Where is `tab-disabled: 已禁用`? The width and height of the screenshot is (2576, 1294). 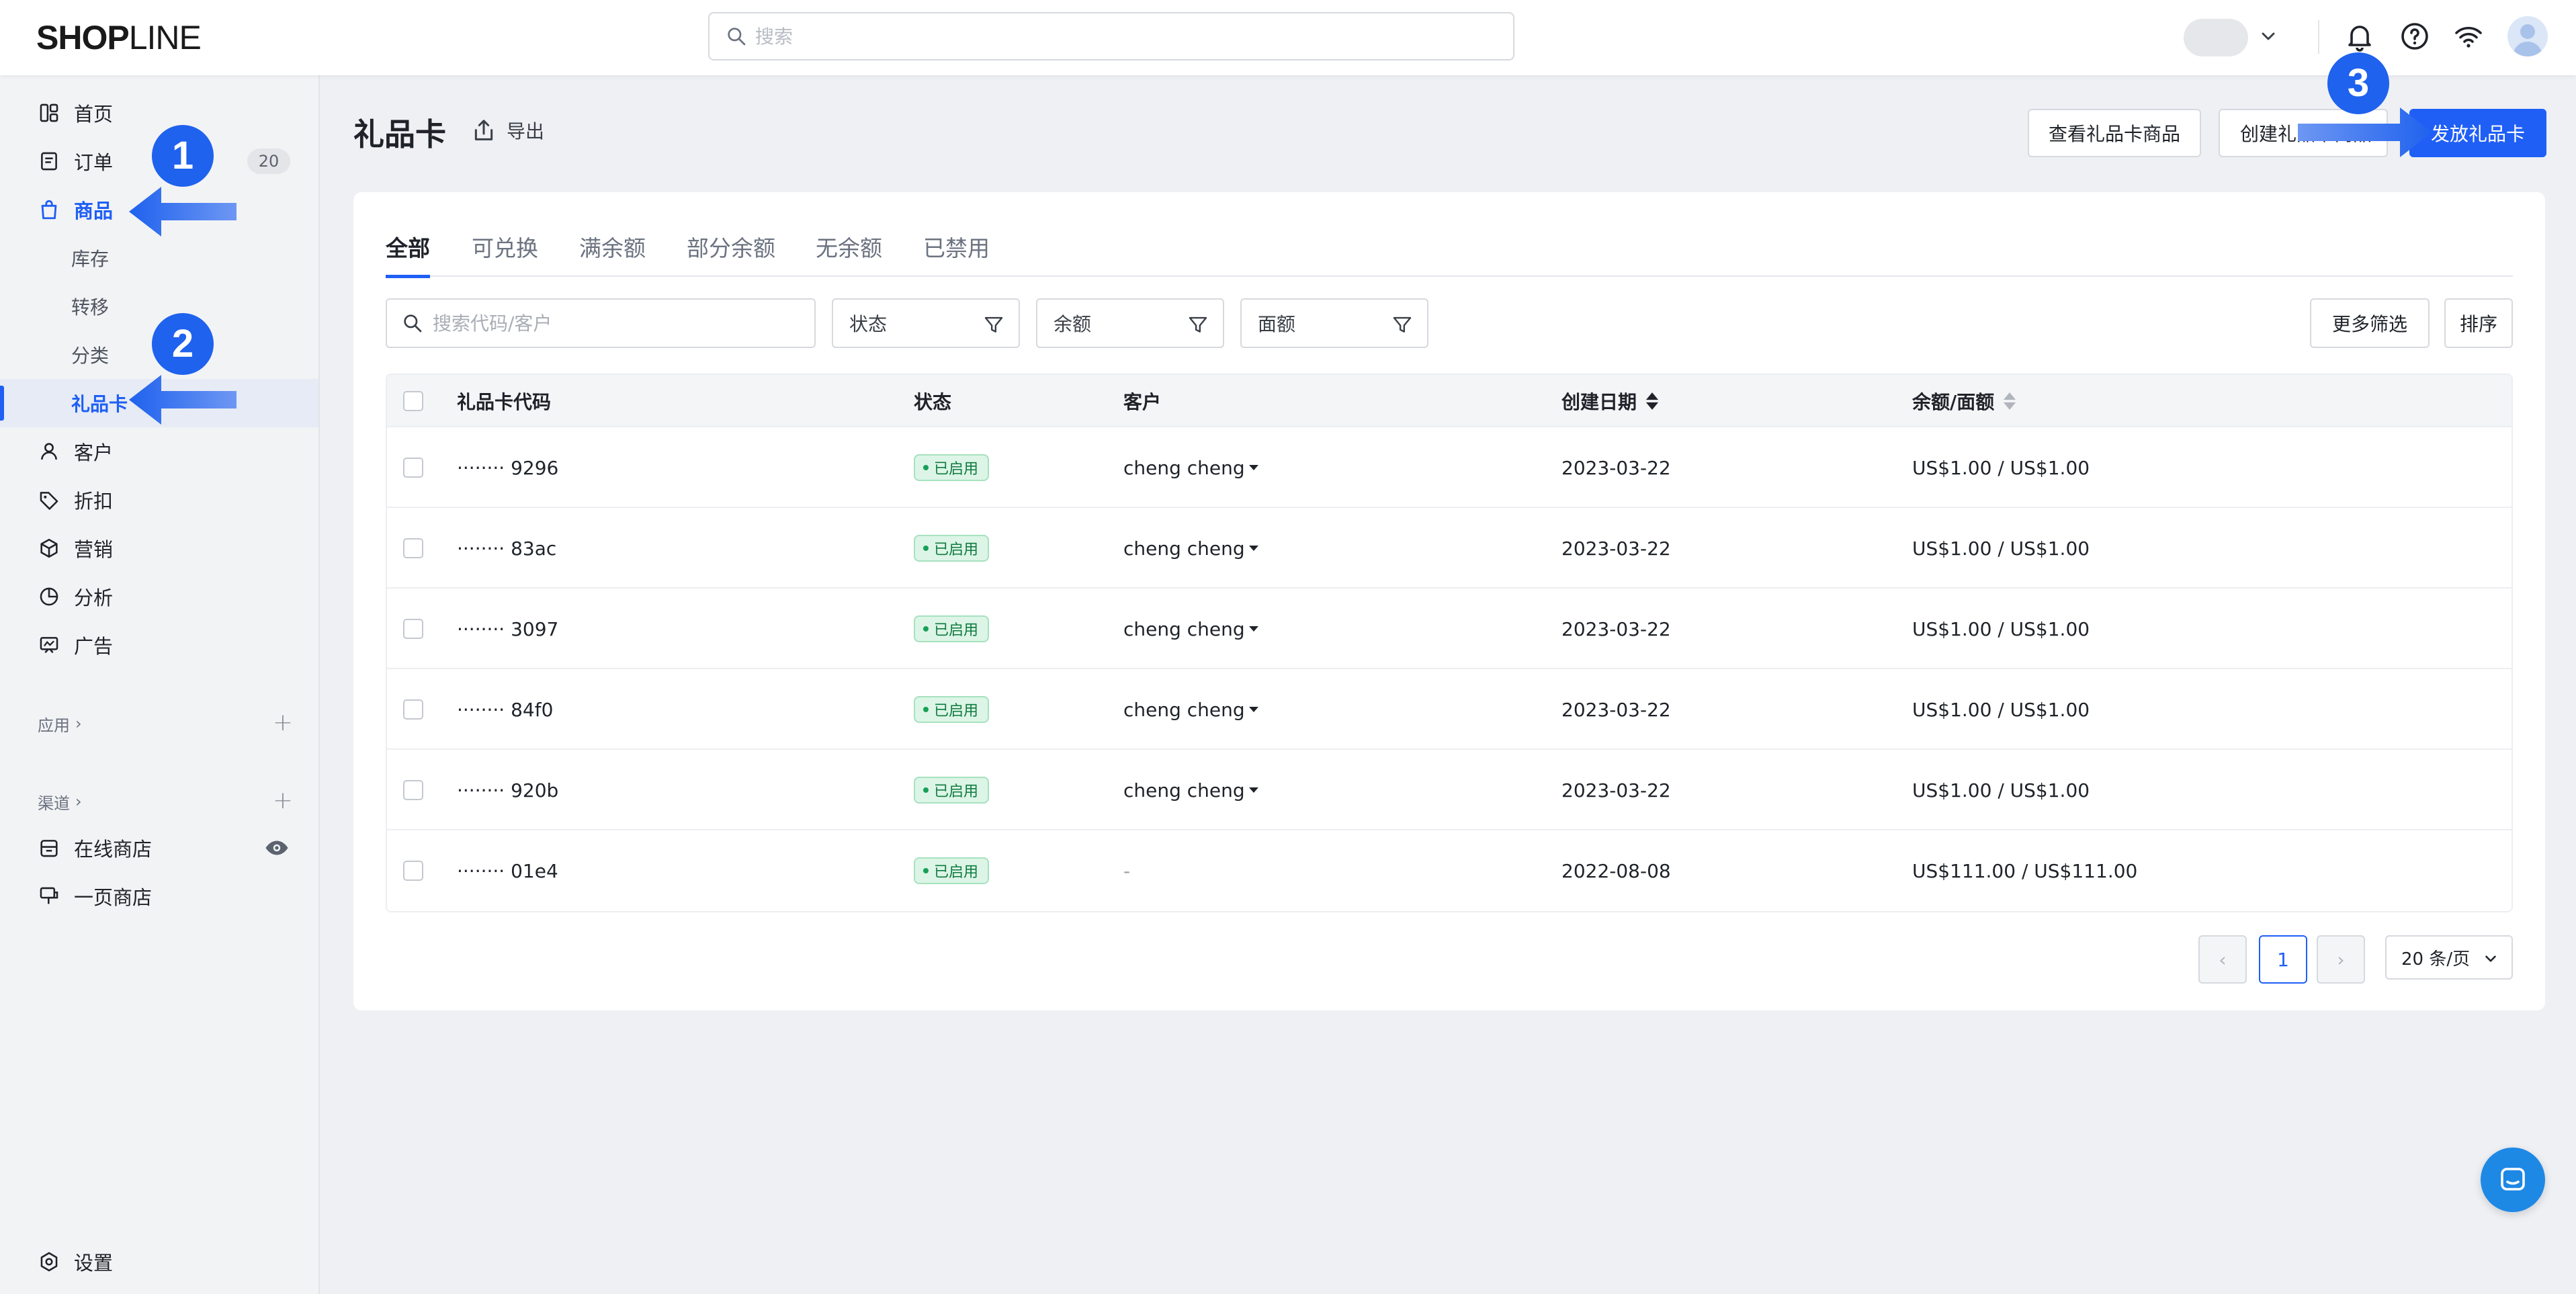
tab-disabled: 已禁用 is located at coordinates (956, 246).